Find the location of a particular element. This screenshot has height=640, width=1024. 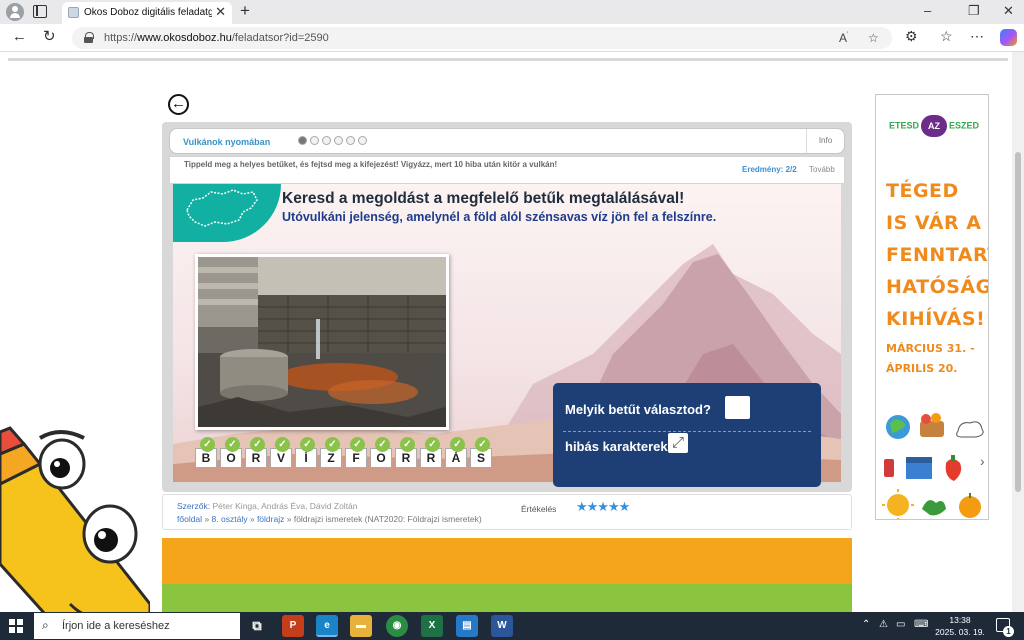

edge-icon: e is located at coordinates (327, 626).